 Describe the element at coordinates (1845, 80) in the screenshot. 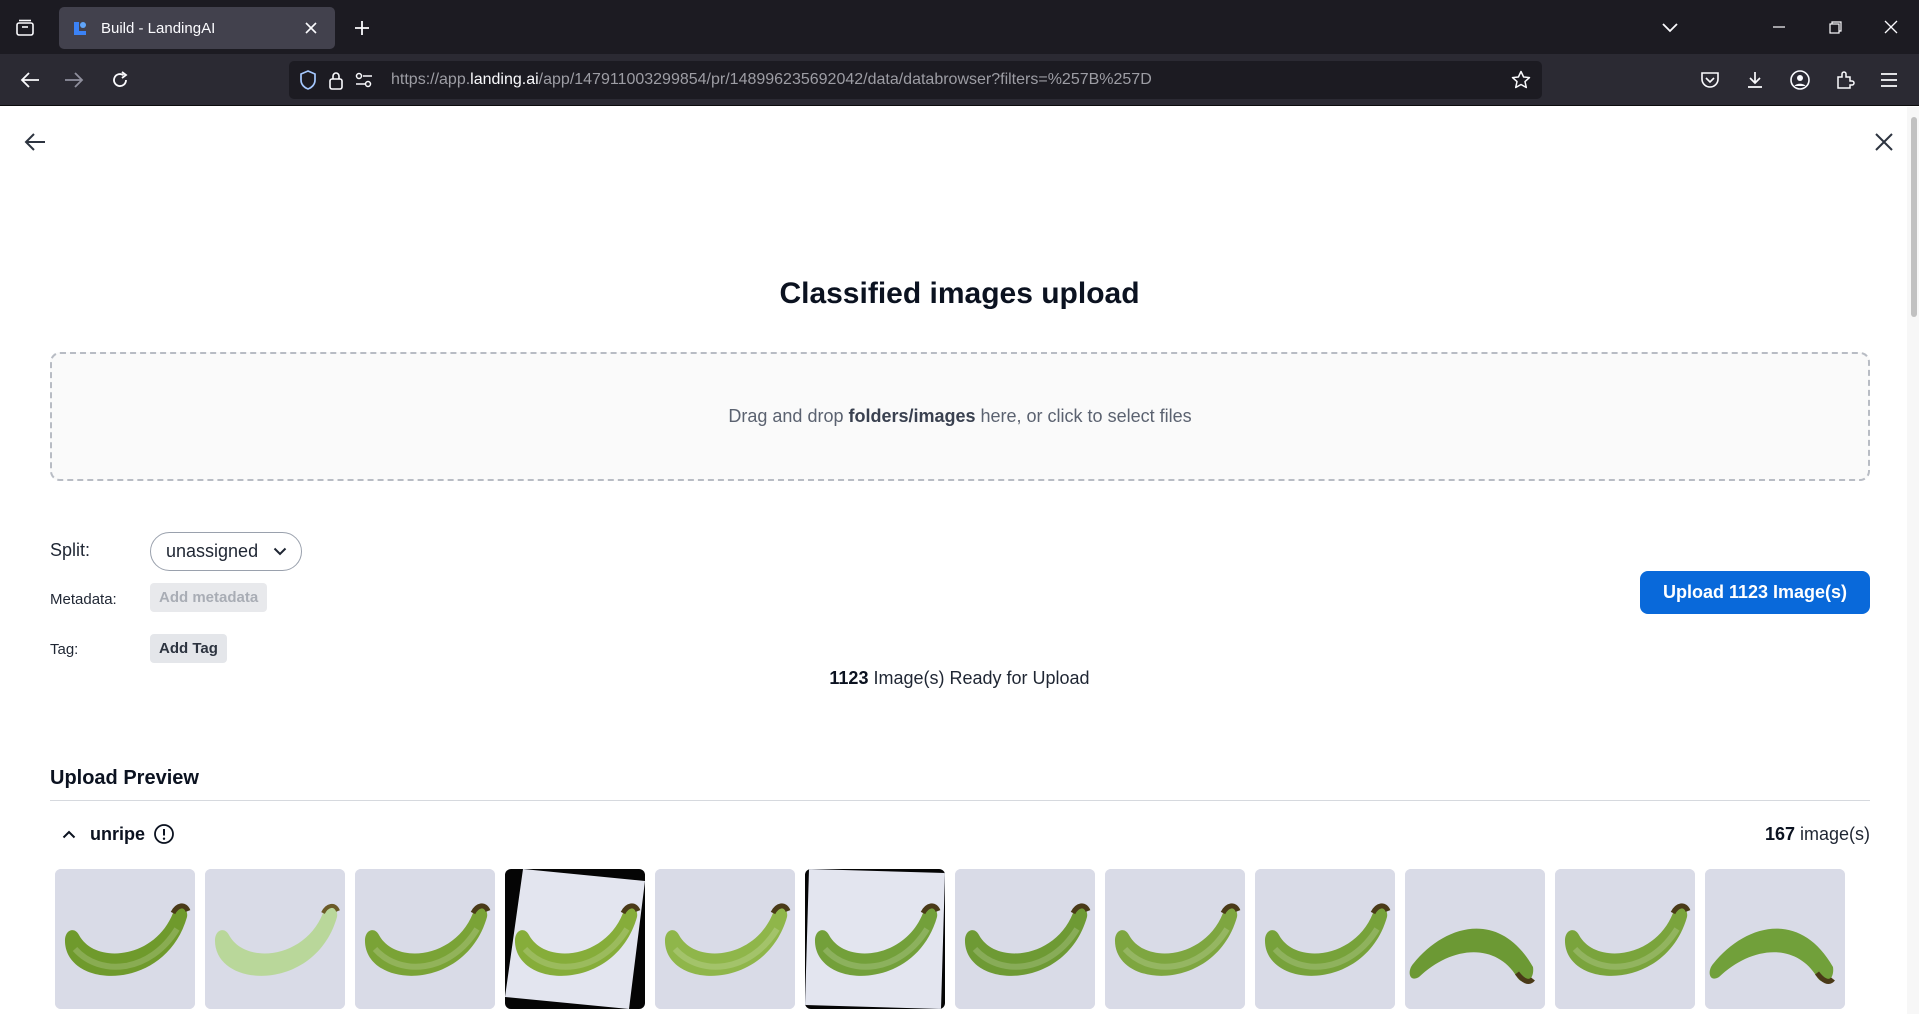

I see `extensions-icon` at that location.